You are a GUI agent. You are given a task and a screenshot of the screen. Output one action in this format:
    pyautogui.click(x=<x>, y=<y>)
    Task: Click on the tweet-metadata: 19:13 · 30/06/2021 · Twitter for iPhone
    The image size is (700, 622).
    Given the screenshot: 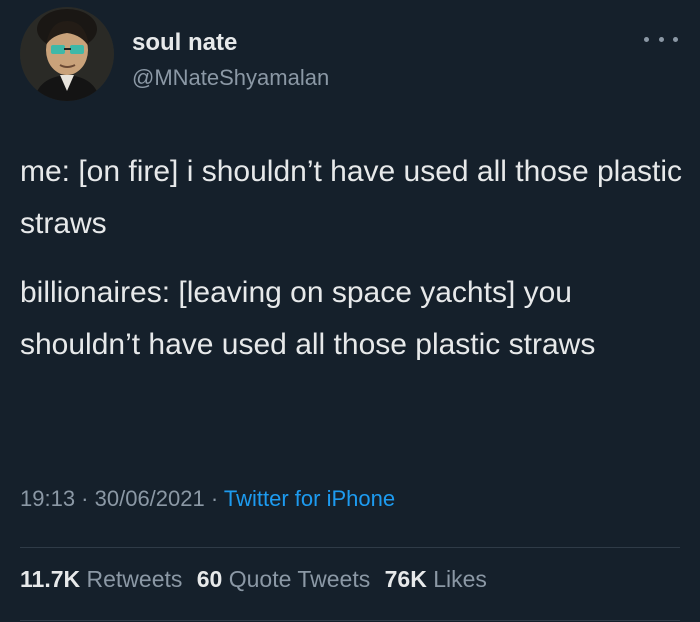 What is the action you would take?
    pyautogui.click(x=207, y=499)
    